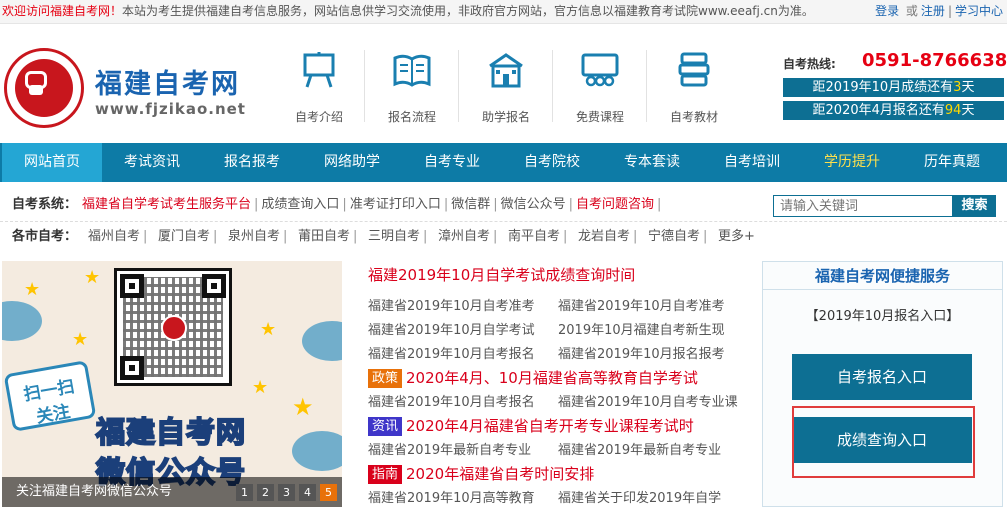 Image resolution: width=1007 pixels, height=513 pixels. Describe the element at coordinates (968, 87) in the screenshot. I see `countdown-unit: 天` at that location.